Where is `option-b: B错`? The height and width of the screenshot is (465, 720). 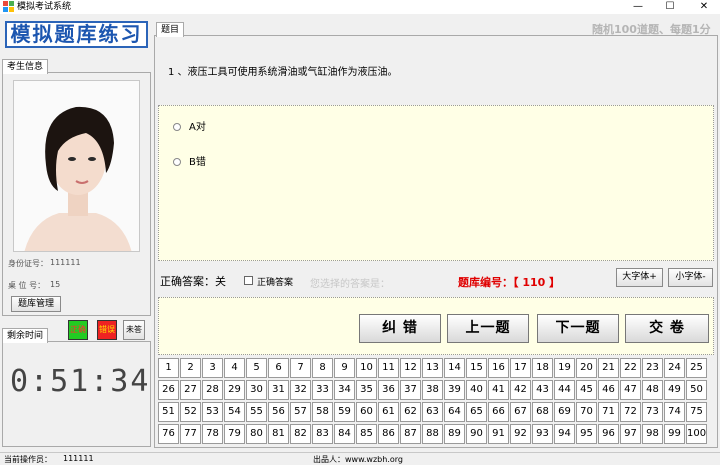
option-b: B错 is located at coordinates (189, 160).